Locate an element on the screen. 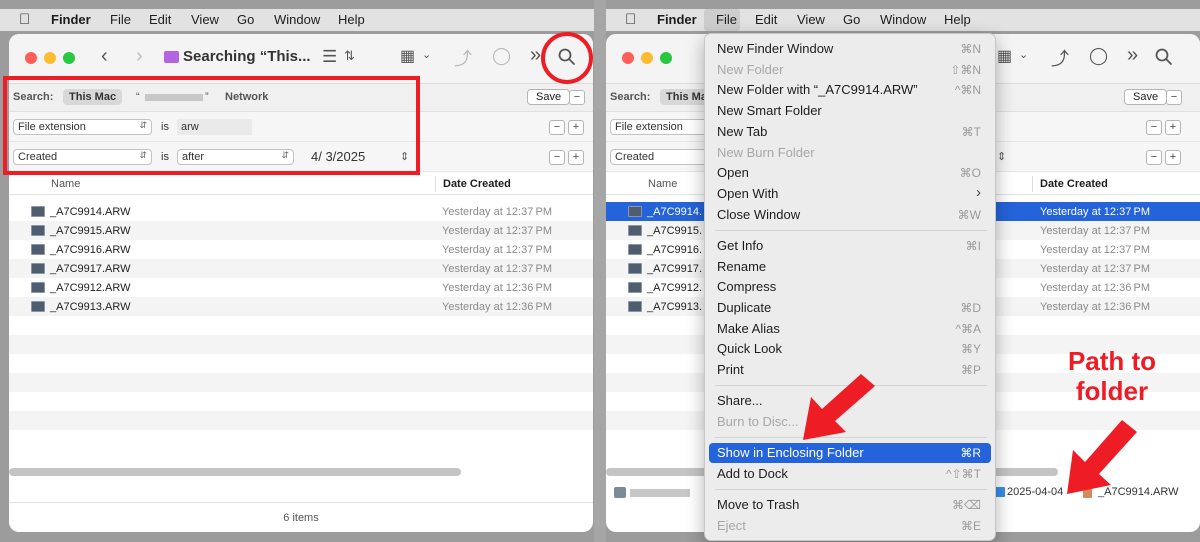 Image resolution: width=1200 pixels, height=542 pixels. menu-item-move-to-trash: Move to Trash ⌘⌫ is located at coordinates (850, 505).